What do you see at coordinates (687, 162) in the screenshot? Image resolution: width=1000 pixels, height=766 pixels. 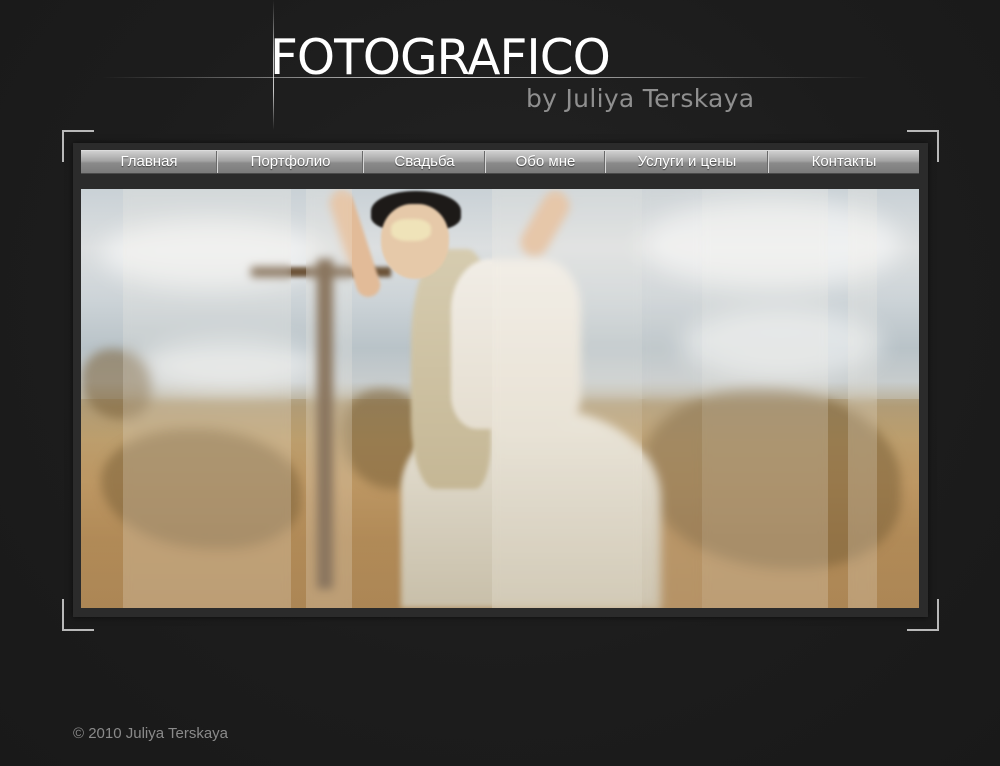 I see `nav-item-services: Услуги и цены` at bounding box center [687, 162].